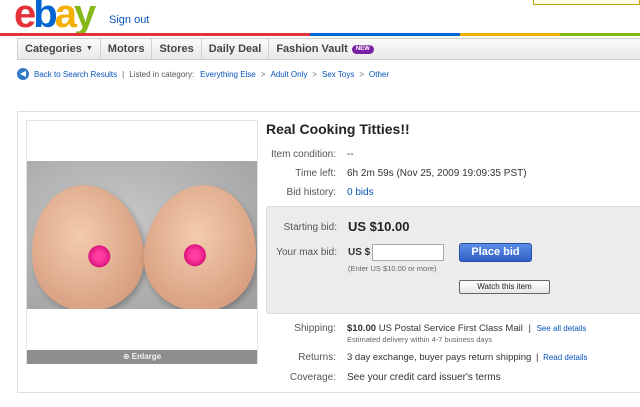 This screenshot has width=640, height=407. I want to click on nipple-right, so click(195, 255).